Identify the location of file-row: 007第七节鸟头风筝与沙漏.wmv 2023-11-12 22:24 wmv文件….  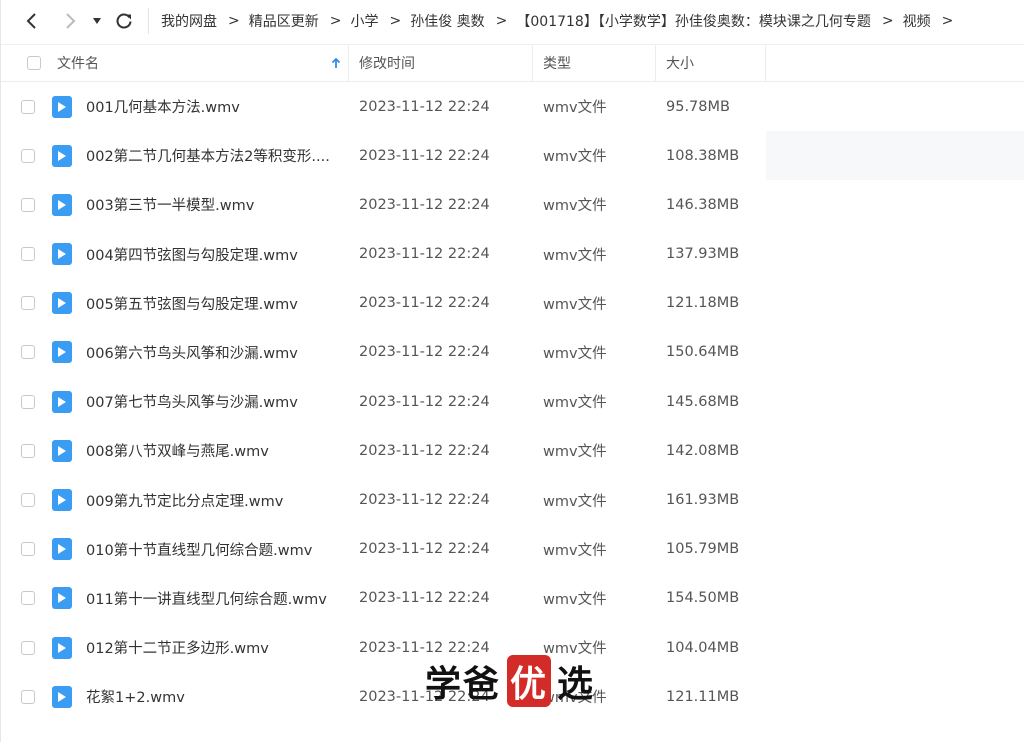
(512, 401).